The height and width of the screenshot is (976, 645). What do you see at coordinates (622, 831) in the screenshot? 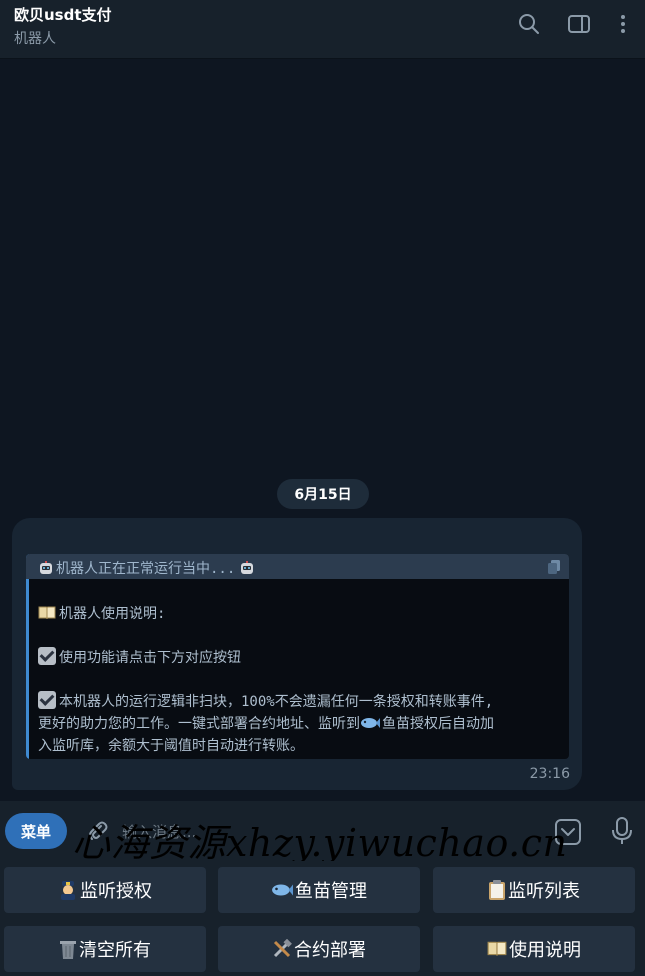
I see `microphone-icon` at bounding box center [622, 831].